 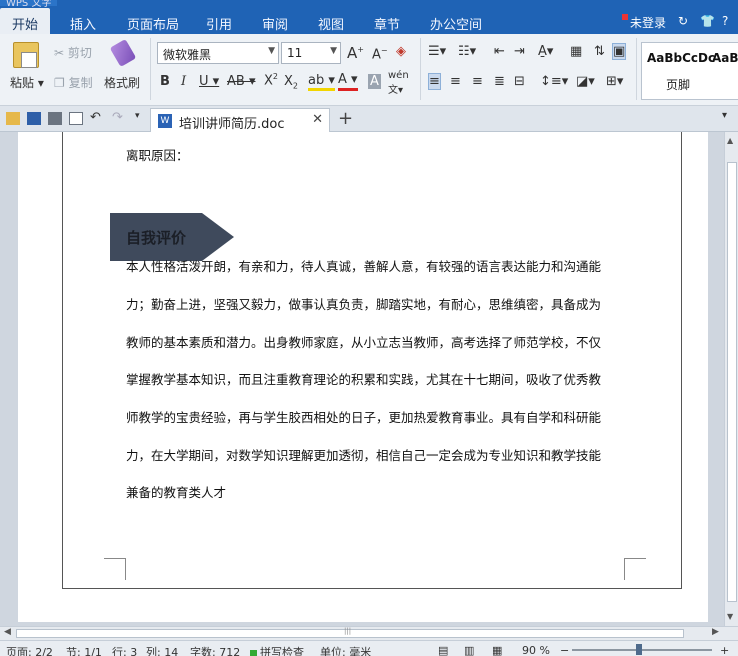 What do you see at coordinates (219, 23) in the screenshot?
I see `tab-references: 引用` at bounding box center [219, 23].